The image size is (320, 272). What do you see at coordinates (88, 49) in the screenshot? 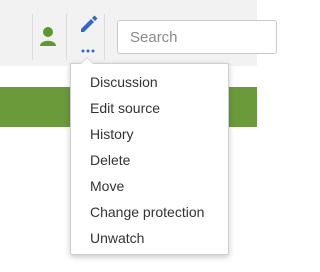
I see `ellipsis-icon` at bounding box center [88, 49].